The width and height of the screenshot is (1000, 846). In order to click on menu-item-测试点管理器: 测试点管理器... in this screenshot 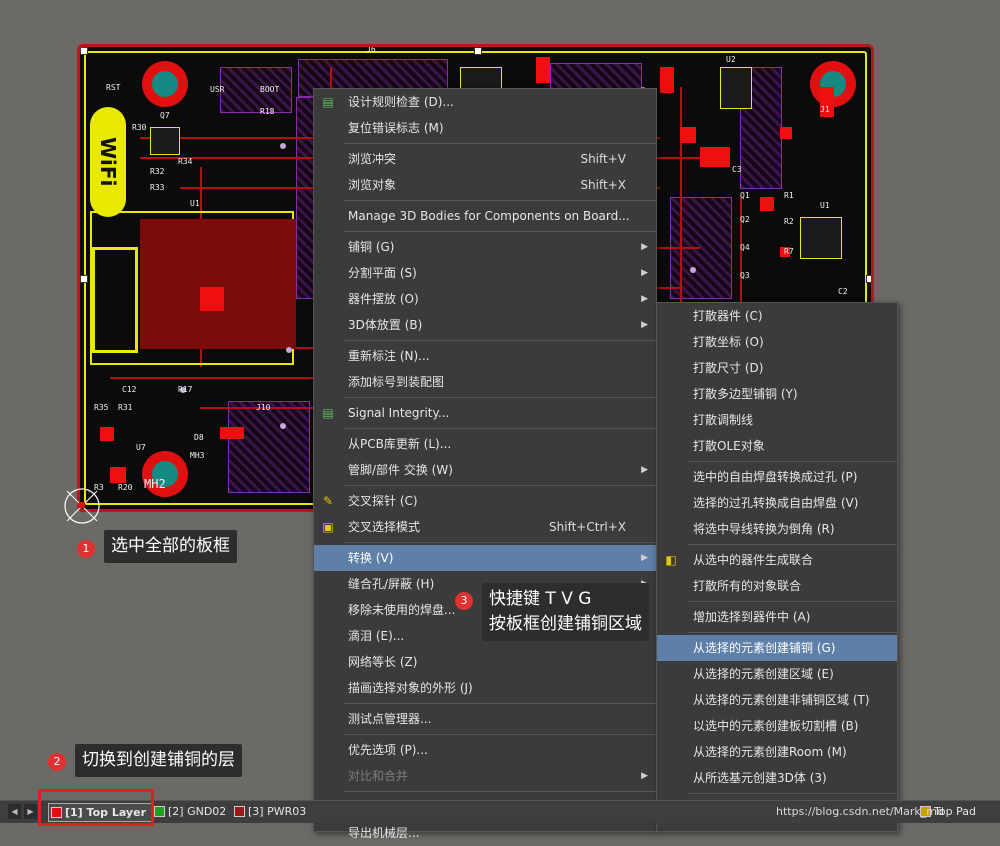, I will do `click(485, 719)`.